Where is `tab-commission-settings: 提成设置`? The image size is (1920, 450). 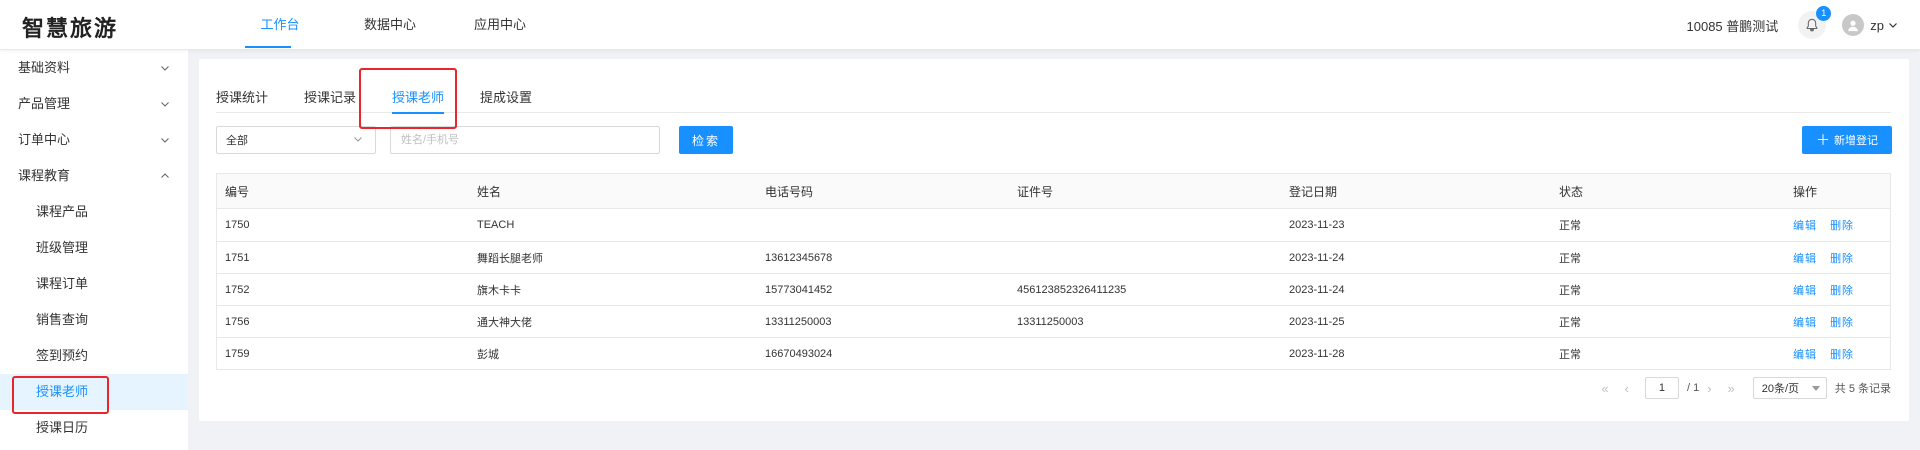 tab-commission-settings: 提成设置 is located at coordinates (506, 100).